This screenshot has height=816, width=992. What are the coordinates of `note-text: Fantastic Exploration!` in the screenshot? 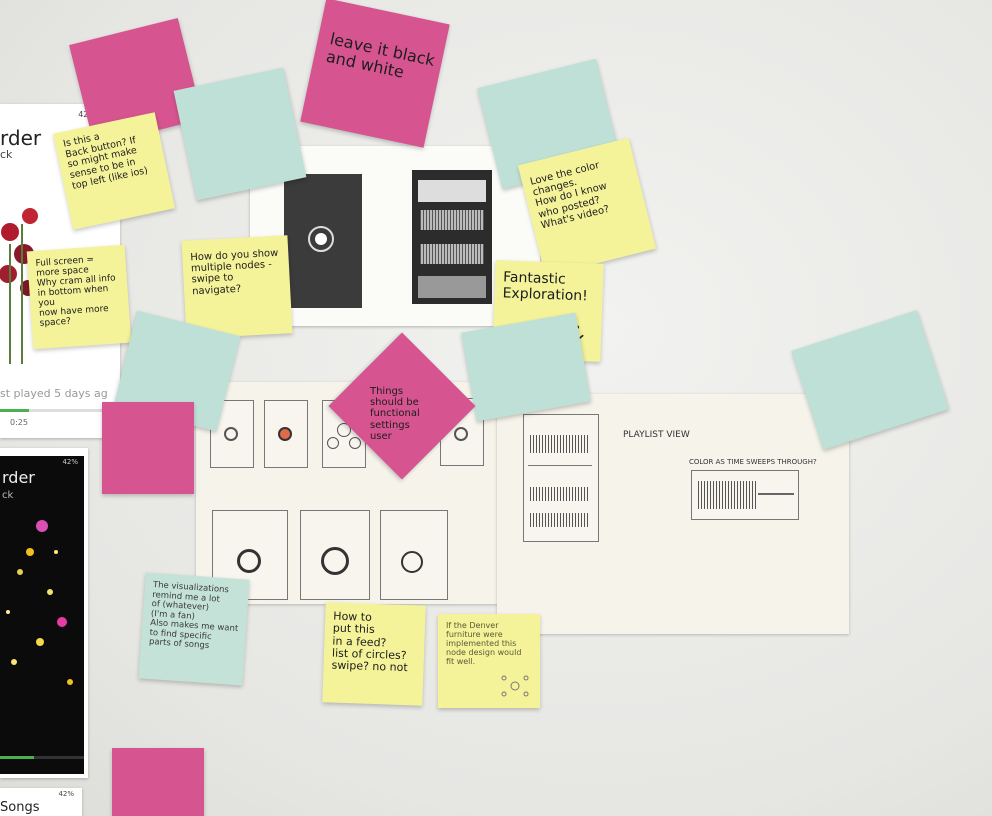 It's located at (545, 287).